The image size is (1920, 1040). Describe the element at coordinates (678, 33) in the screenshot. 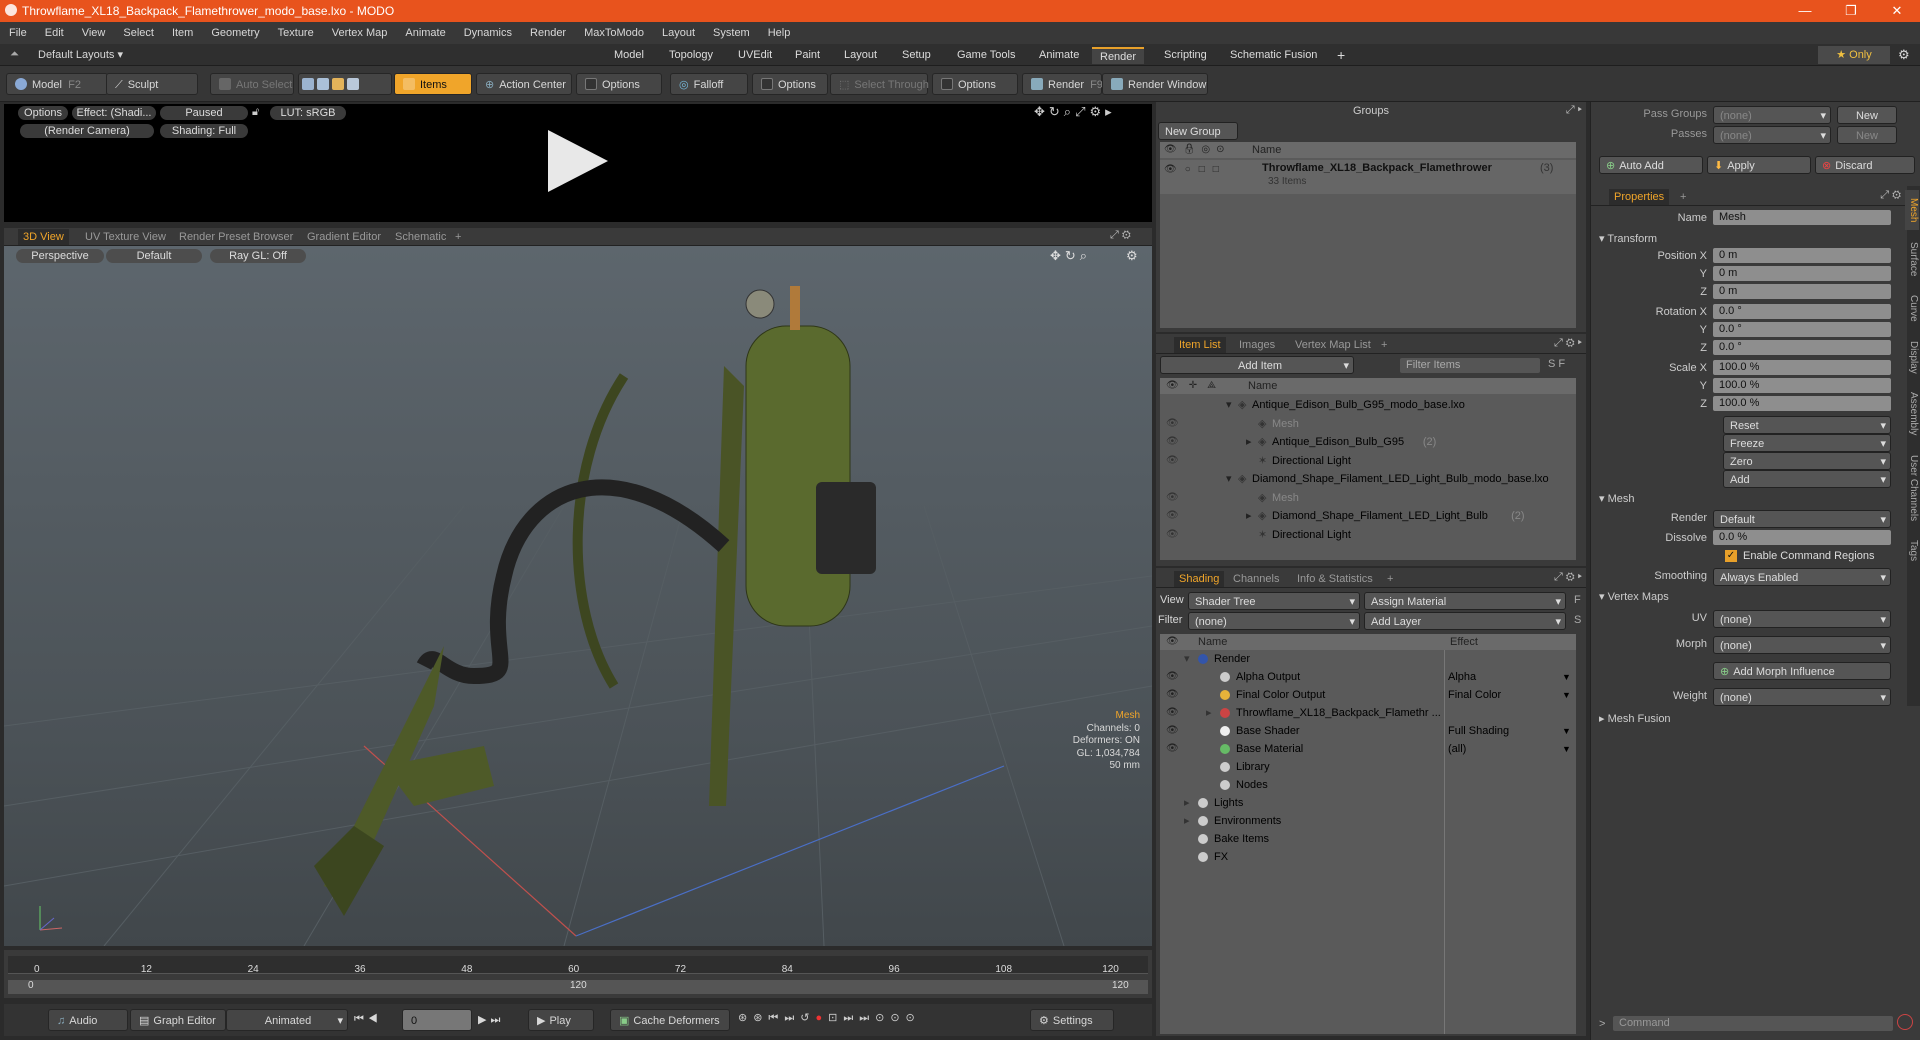

I see `menu-layout: Layout` at that location.